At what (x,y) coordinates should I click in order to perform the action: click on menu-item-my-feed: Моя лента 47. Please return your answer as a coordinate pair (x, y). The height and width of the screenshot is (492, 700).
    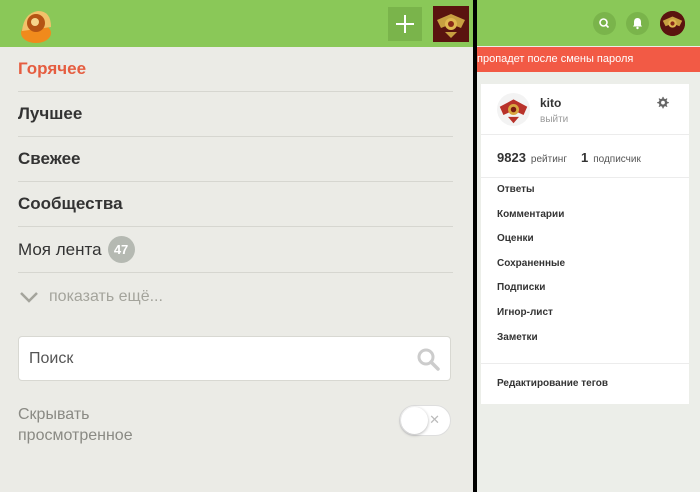
    Looking at the image, I should click on (235, 250).